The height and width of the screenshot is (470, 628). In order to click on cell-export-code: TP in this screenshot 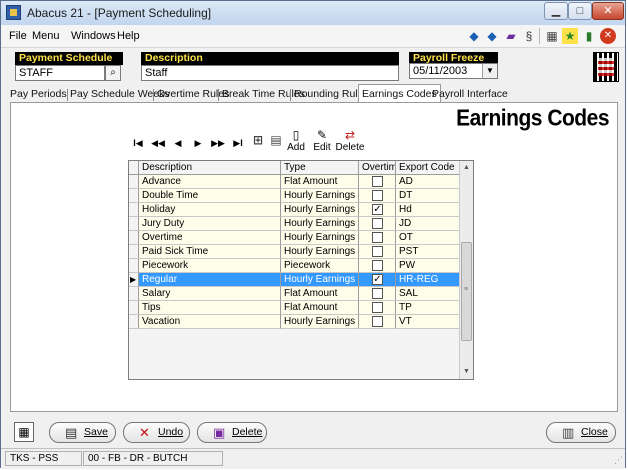, I will do `click(428, 308)`.